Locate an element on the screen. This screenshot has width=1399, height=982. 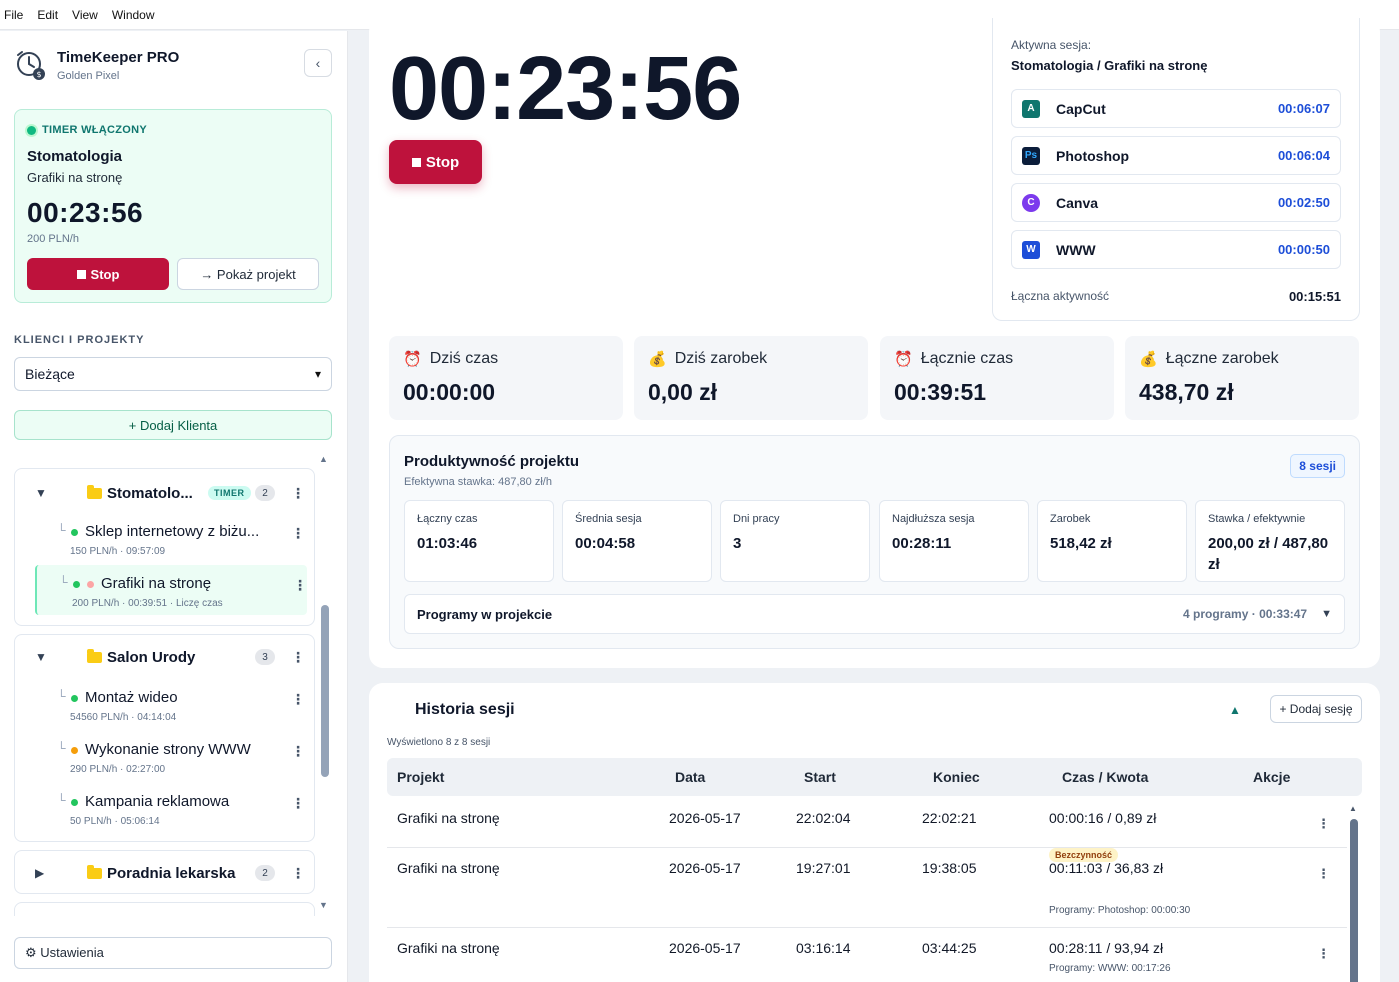
idle-badge: Bezczynność is located at coordinates (1084, 855).